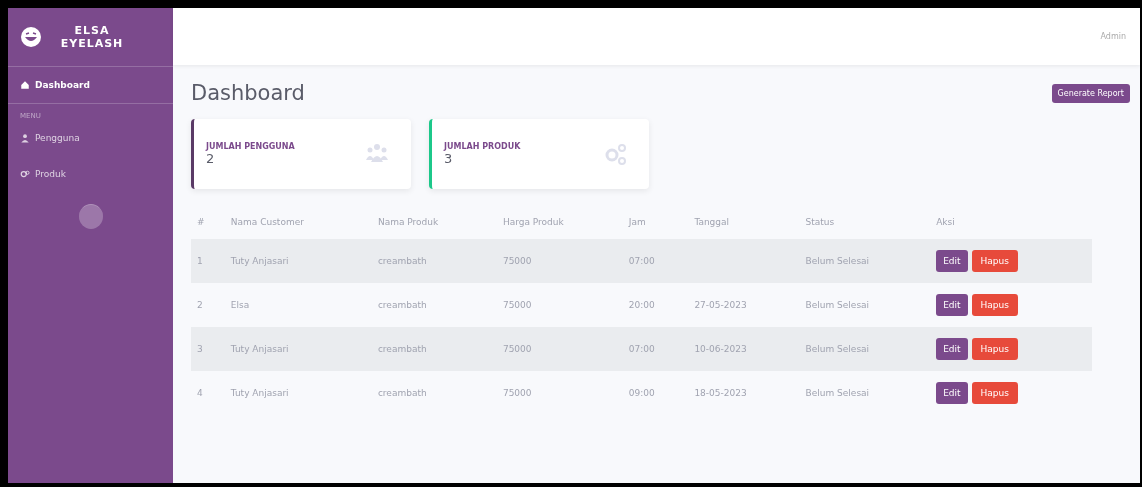 The width and height of the screenshot is (1142, 487). Describe the element at coordinates (655, 222) in the screenshot. I see `column-header: Jam` at that location.